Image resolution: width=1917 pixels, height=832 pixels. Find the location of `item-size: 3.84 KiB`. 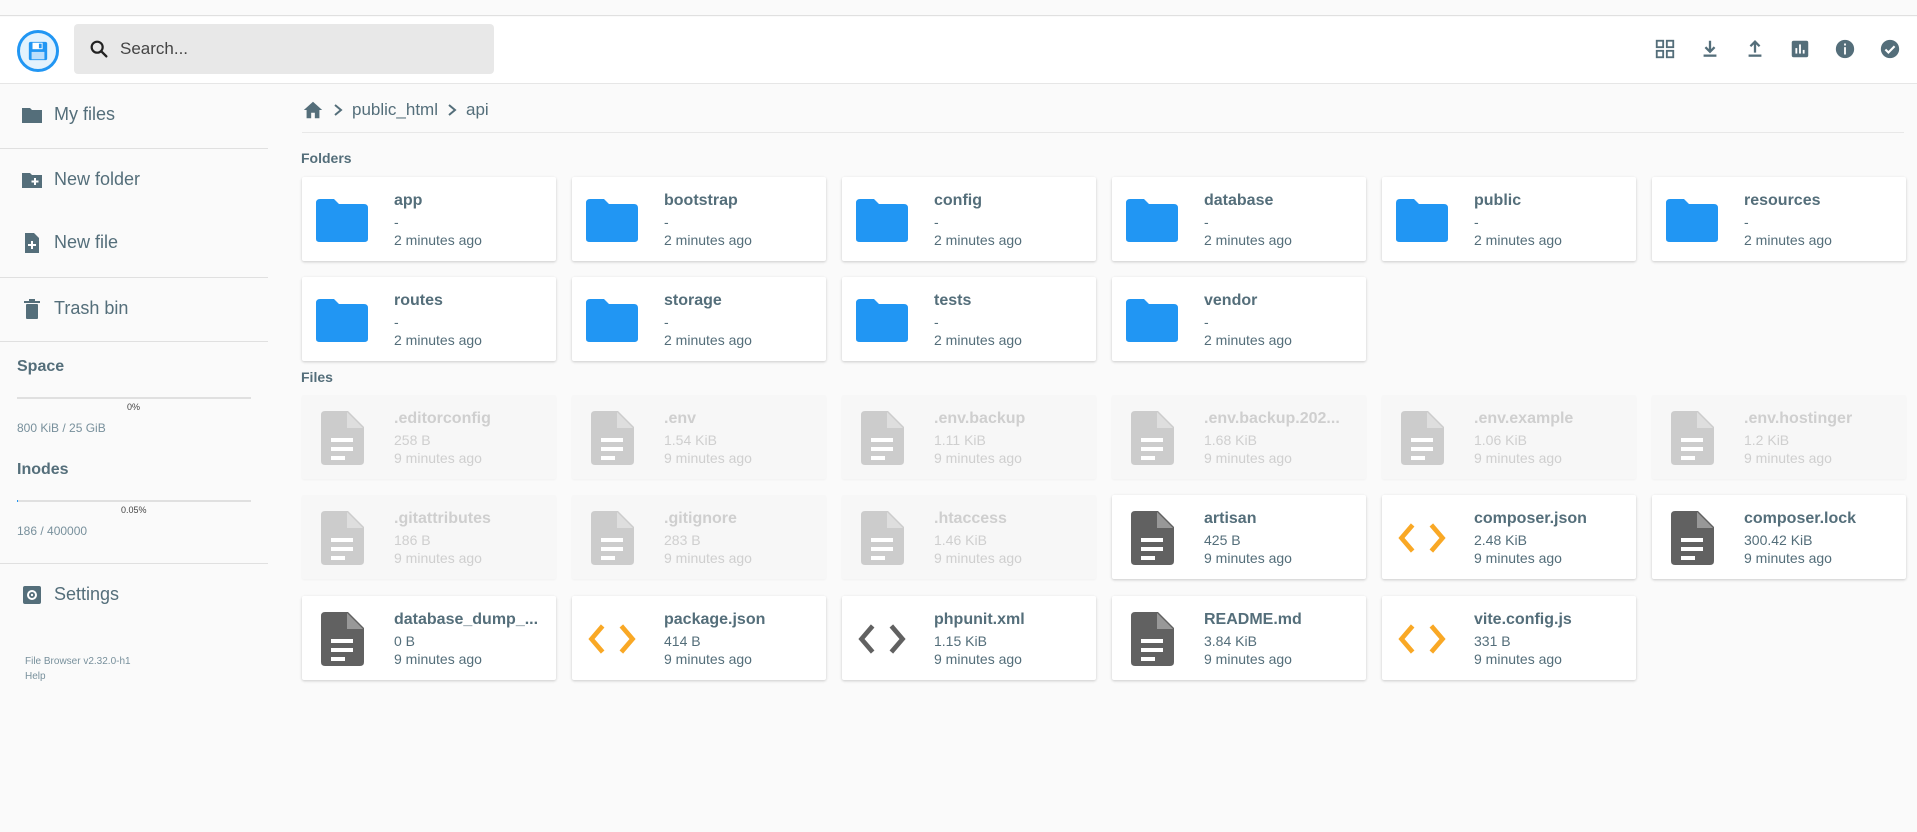

item-size: 3.84 KiB is located at coordinates (1230, 641).